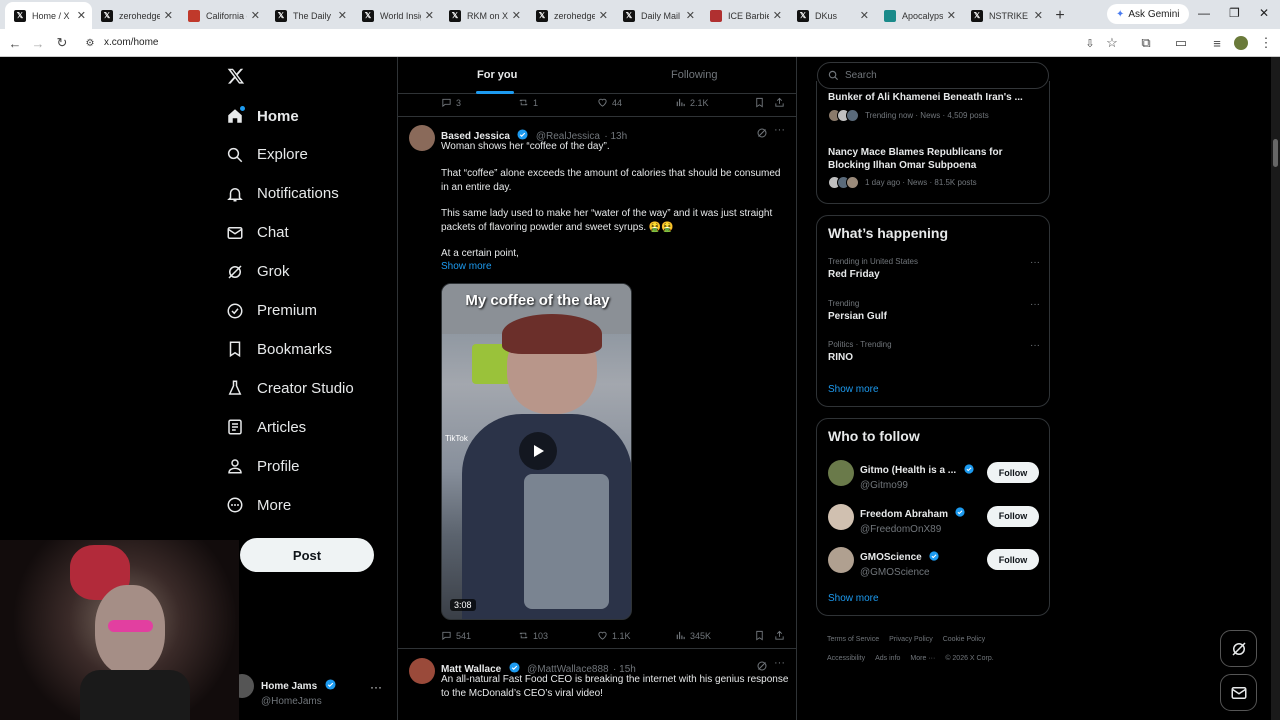 Image resolution: width=1280 pixels, height=720 pixels. What do you see at coordinates (964, 639) in the screenshot?
I see `footer-link: Cookie Policy` at bounding box center [964, 639].